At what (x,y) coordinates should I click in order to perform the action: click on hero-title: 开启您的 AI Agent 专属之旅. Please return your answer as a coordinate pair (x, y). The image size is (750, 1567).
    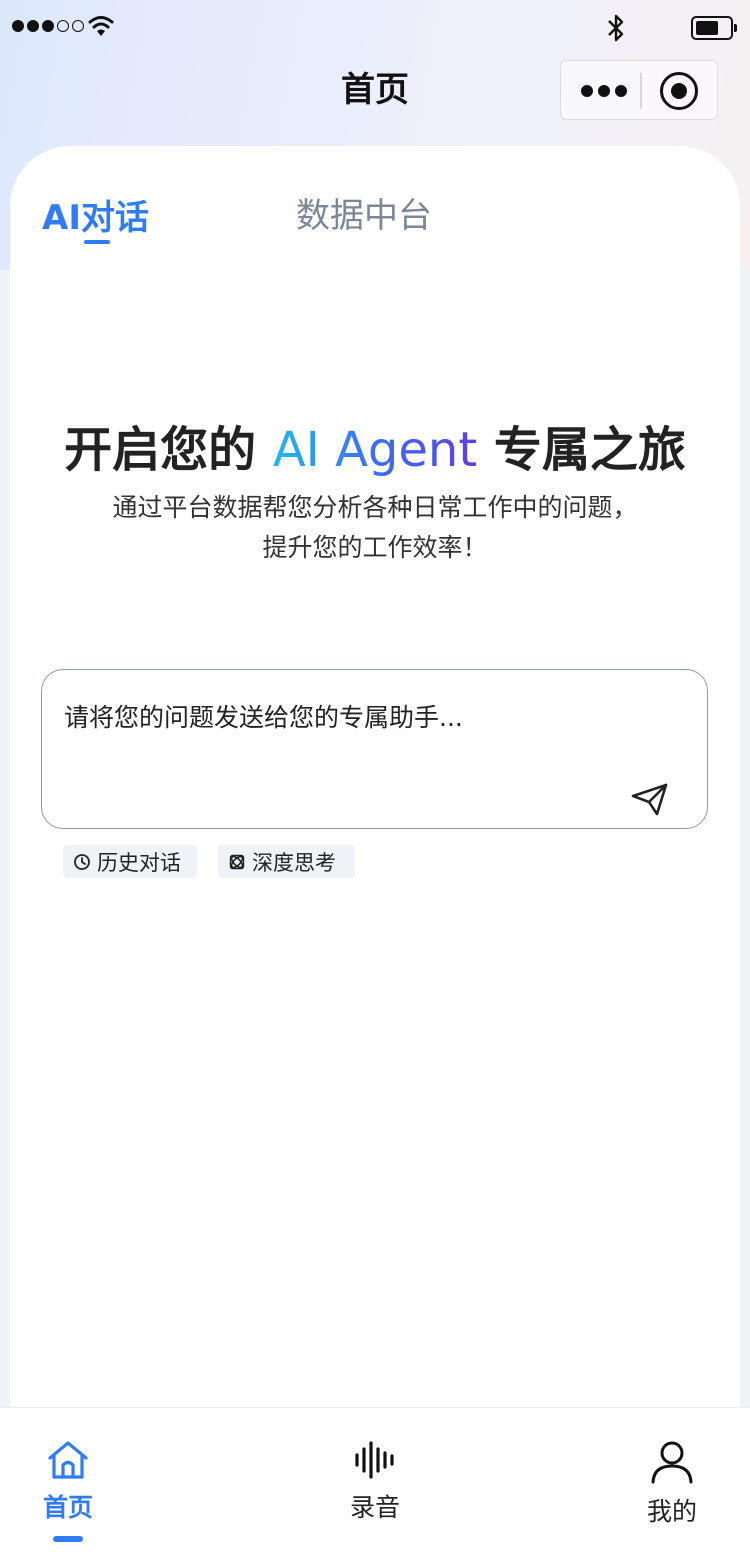
    Looking at the image, I should click on (375, 445).